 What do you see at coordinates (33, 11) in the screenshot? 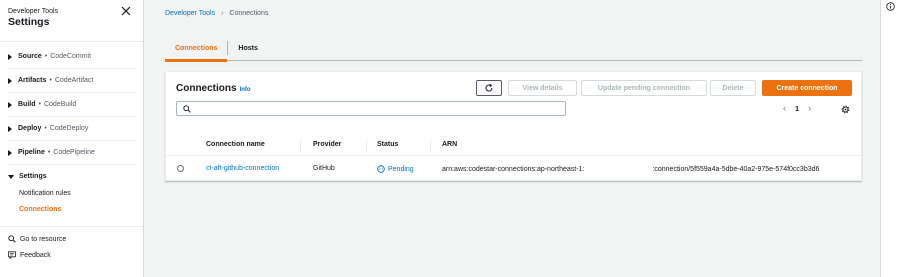
I see `sidebar-subtitle: Developer Tools` at bounding box center [33, 11].